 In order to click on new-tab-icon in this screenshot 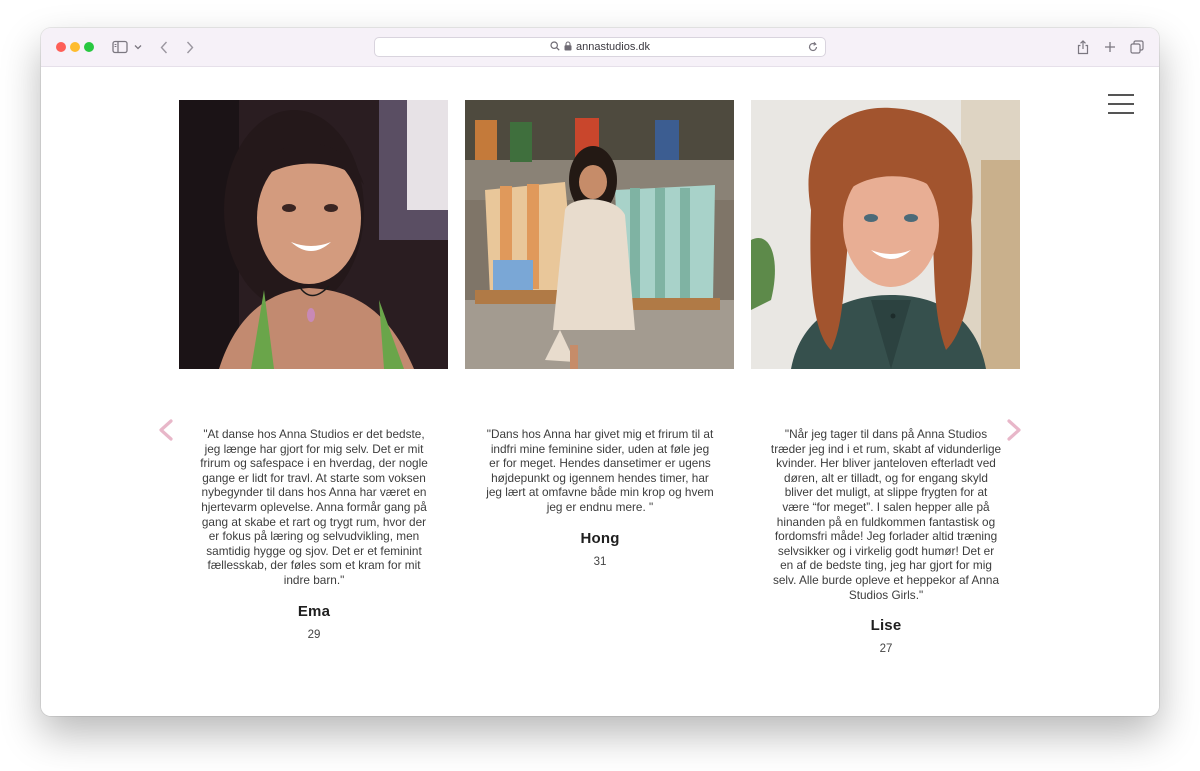, I will do `click(1110, 47)`.